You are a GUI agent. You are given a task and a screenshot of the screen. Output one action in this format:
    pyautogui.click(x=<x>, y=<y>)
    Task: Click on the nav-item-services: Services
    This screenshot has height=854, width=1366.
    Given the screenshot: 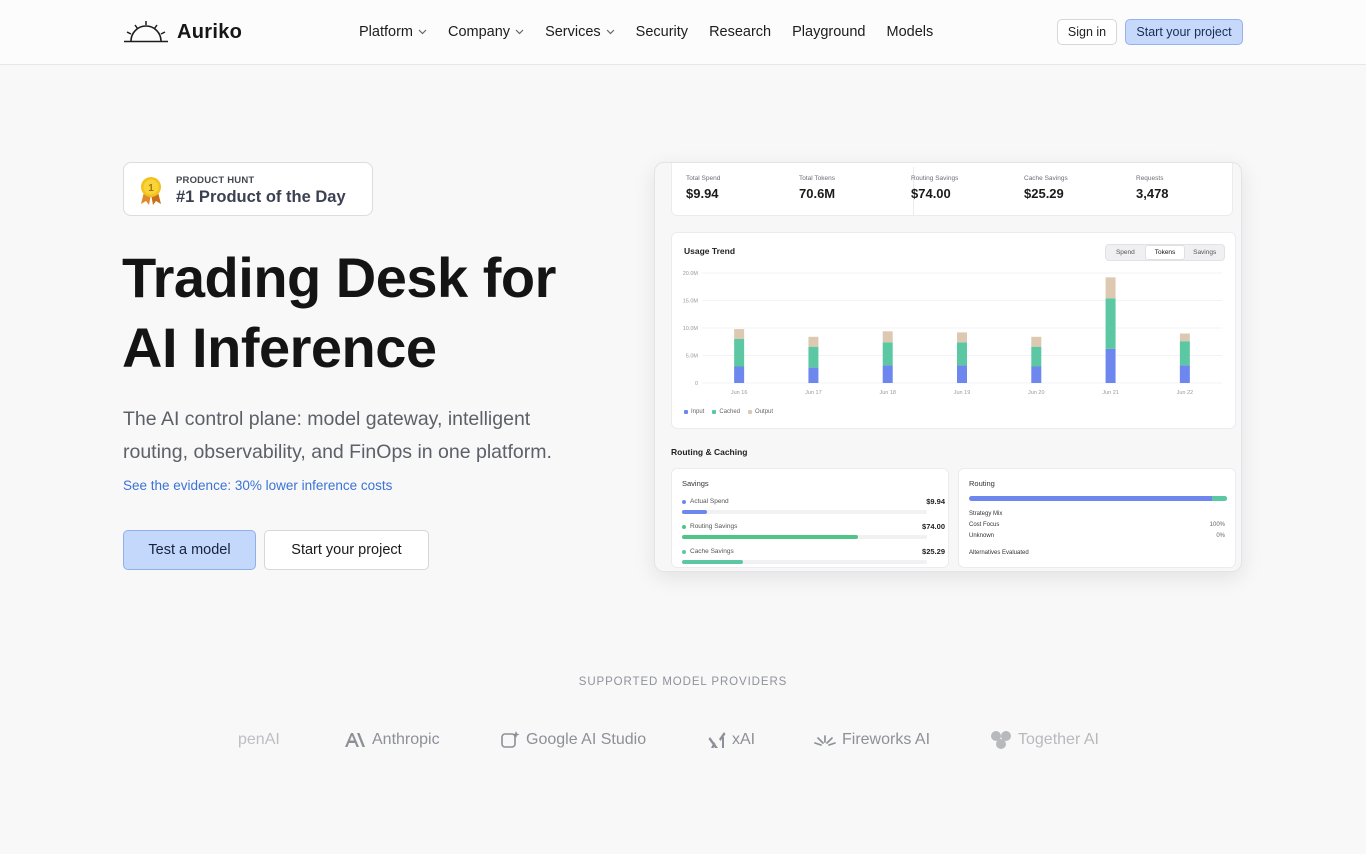 What is the action you would take?
    pyautogui.click(x=580, y=32)
    